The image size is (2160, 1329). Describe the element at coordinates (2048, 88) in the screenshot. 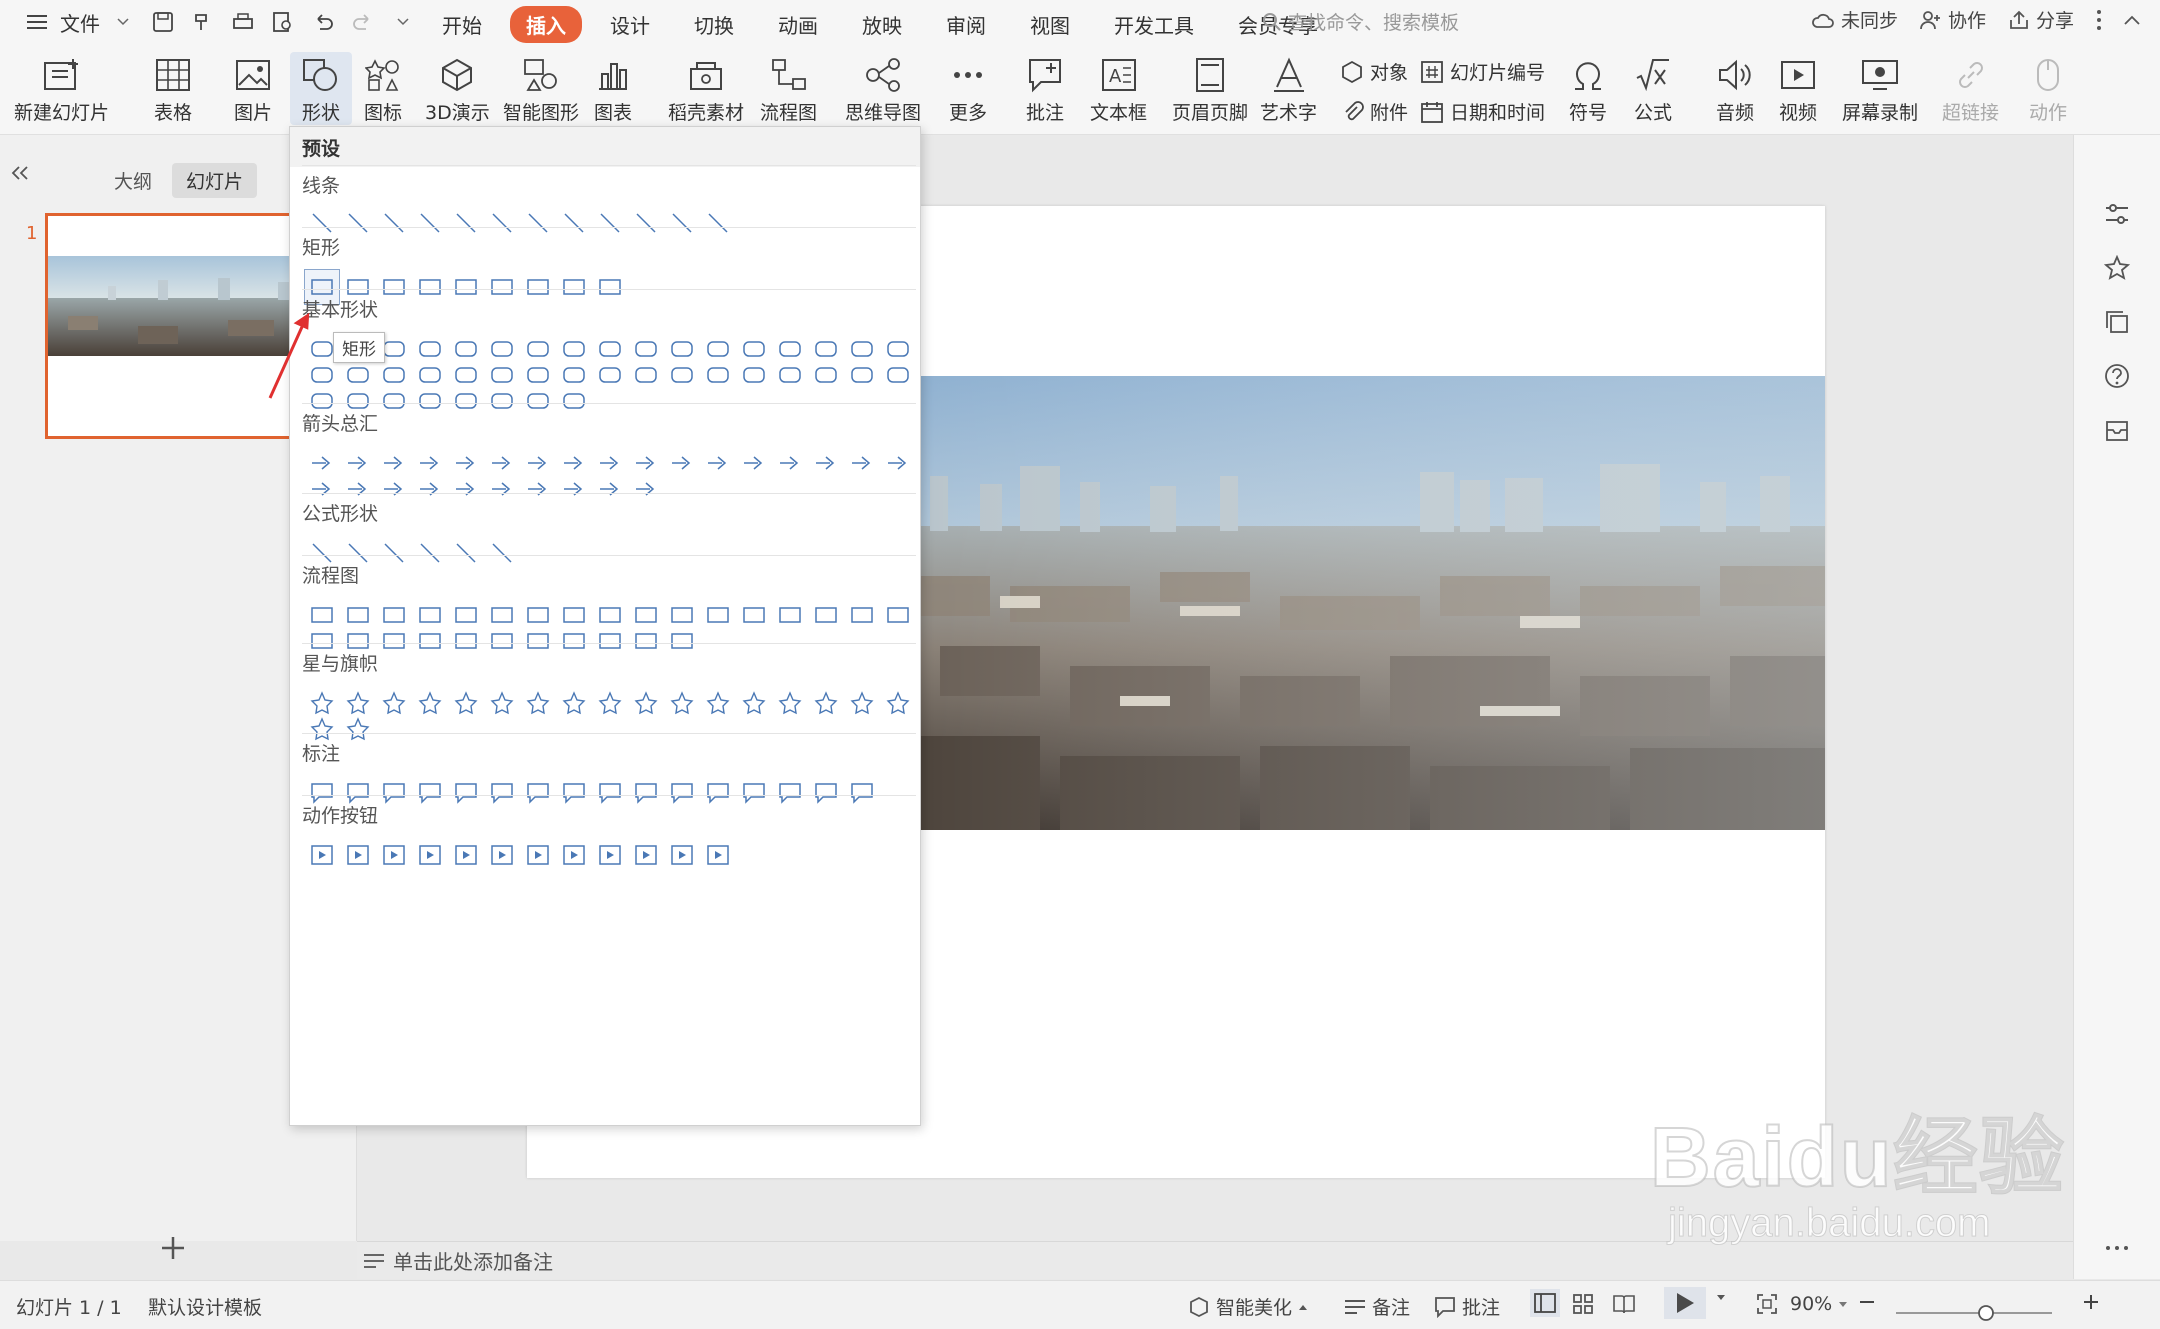

I see `action-button: 动作` at that location.